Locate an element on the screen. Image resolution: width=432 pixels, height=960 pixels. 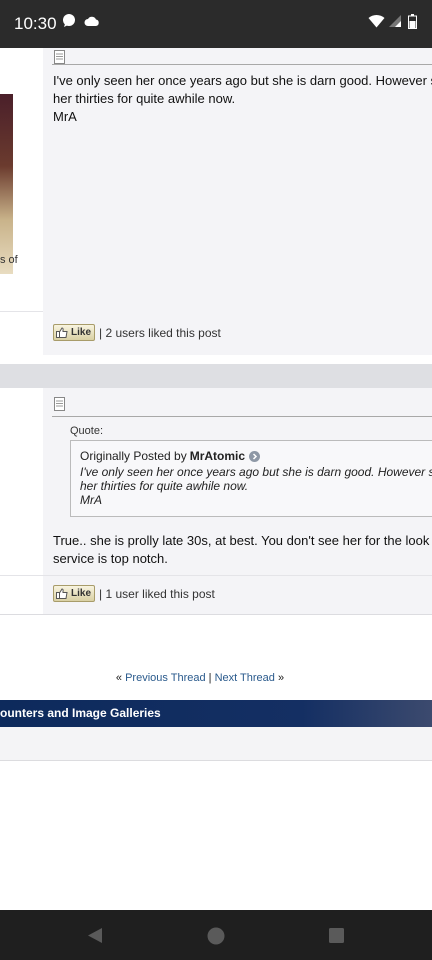
back-icon is located at coordinates (95, 935).